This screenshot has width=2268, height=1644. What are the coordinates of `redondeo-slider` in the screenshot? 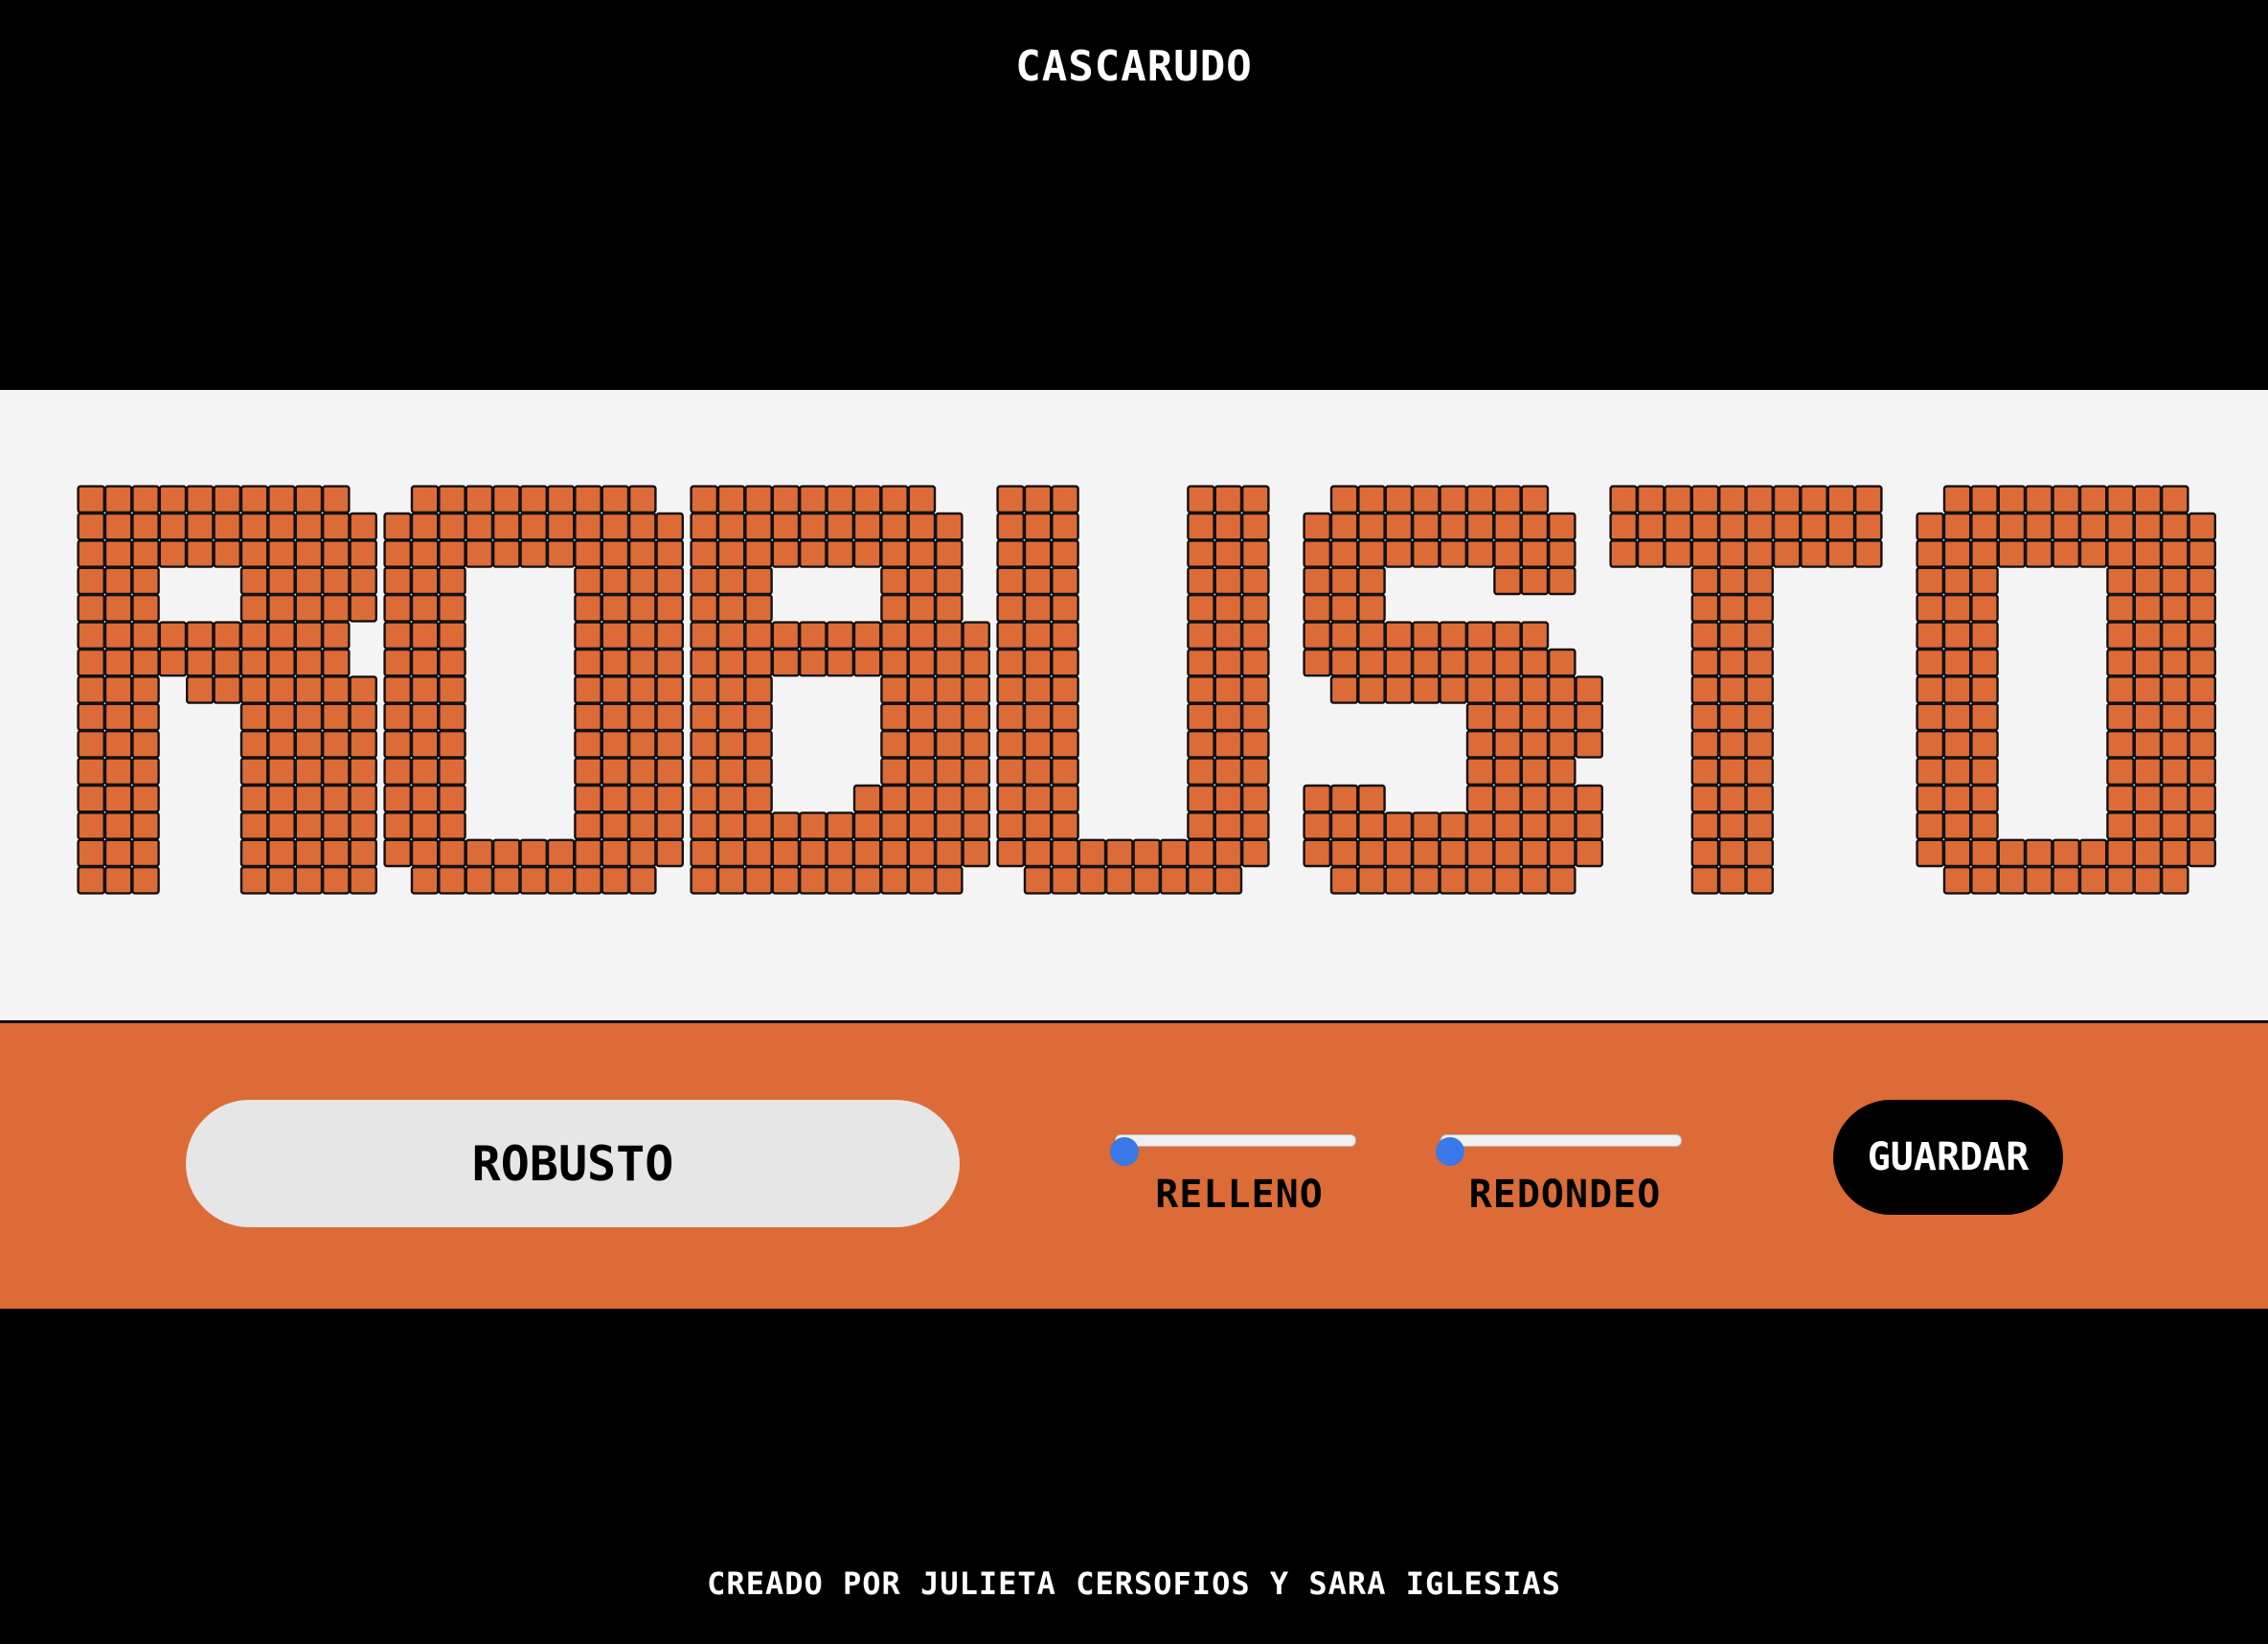 It's located at (1559, 1150).